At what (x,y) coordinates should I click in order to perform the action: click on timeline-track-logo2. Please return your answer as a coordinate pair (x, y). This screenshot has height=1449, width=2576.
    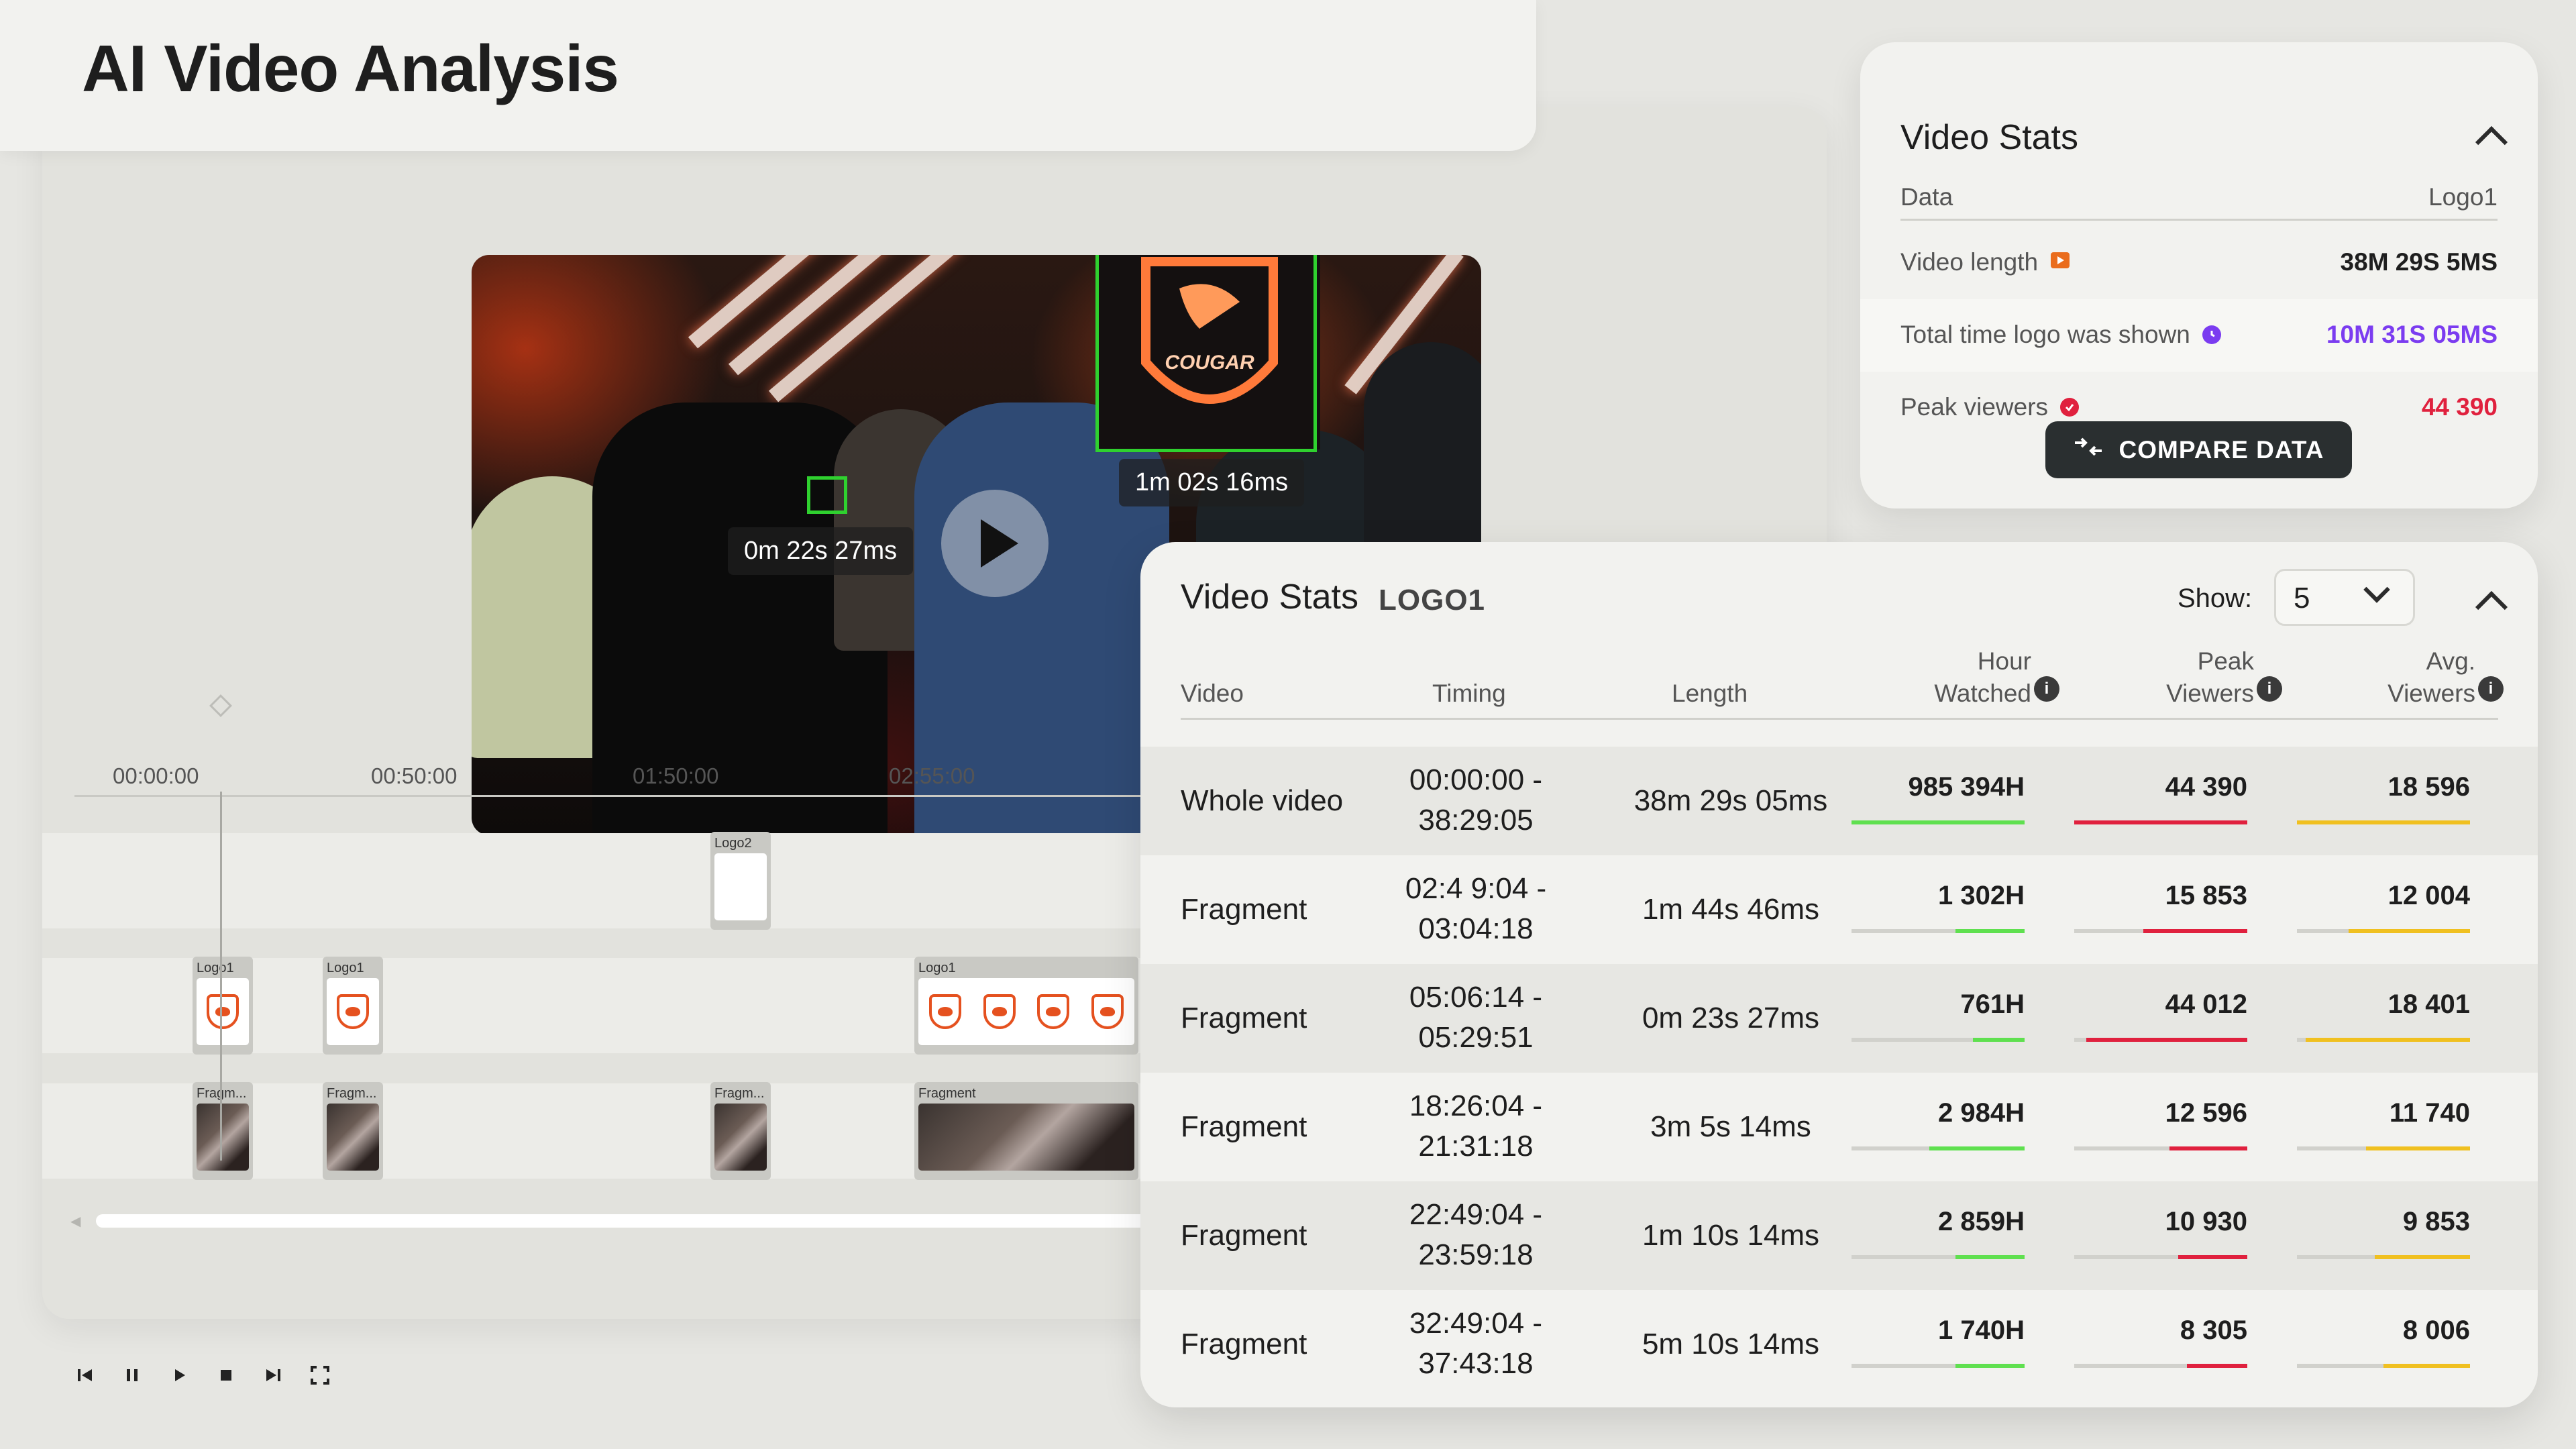
    Looking at the image, I should click on (592, 880).